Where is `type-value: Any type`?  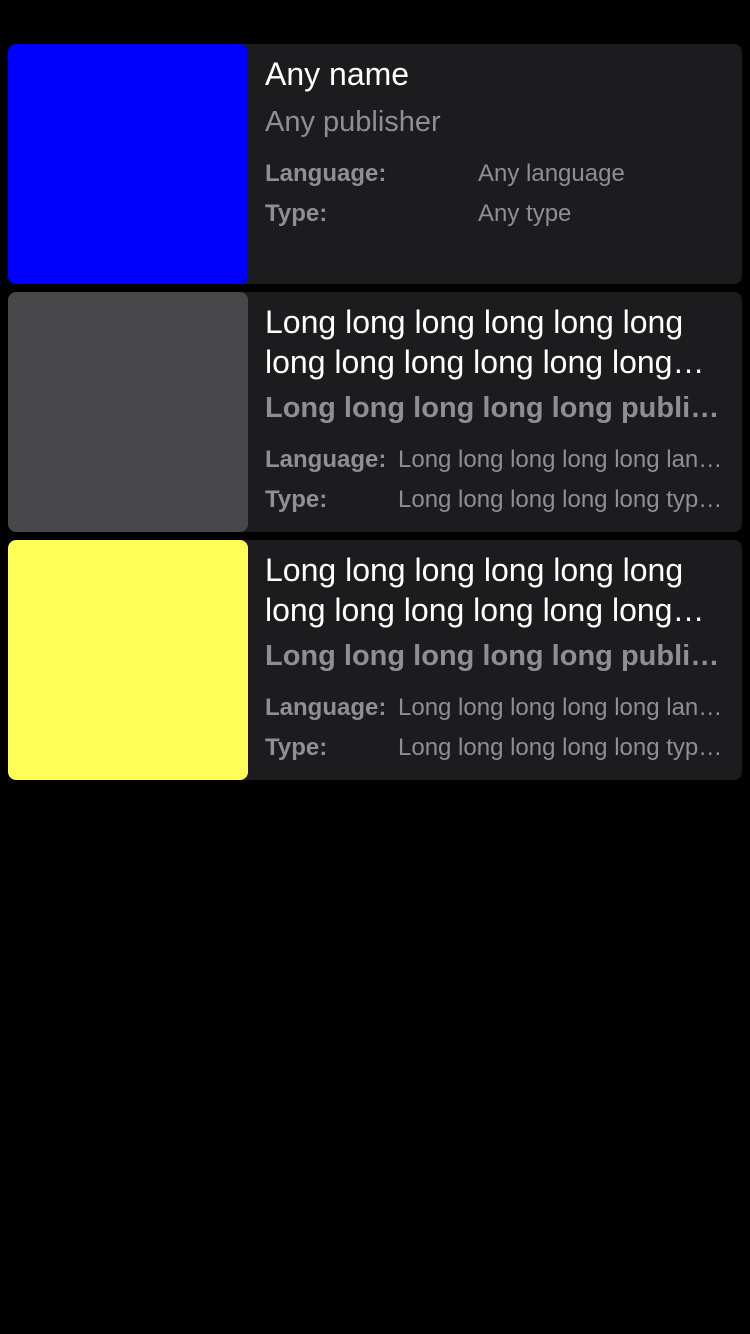
type-value: Any type is located at coordinates (525, 213).